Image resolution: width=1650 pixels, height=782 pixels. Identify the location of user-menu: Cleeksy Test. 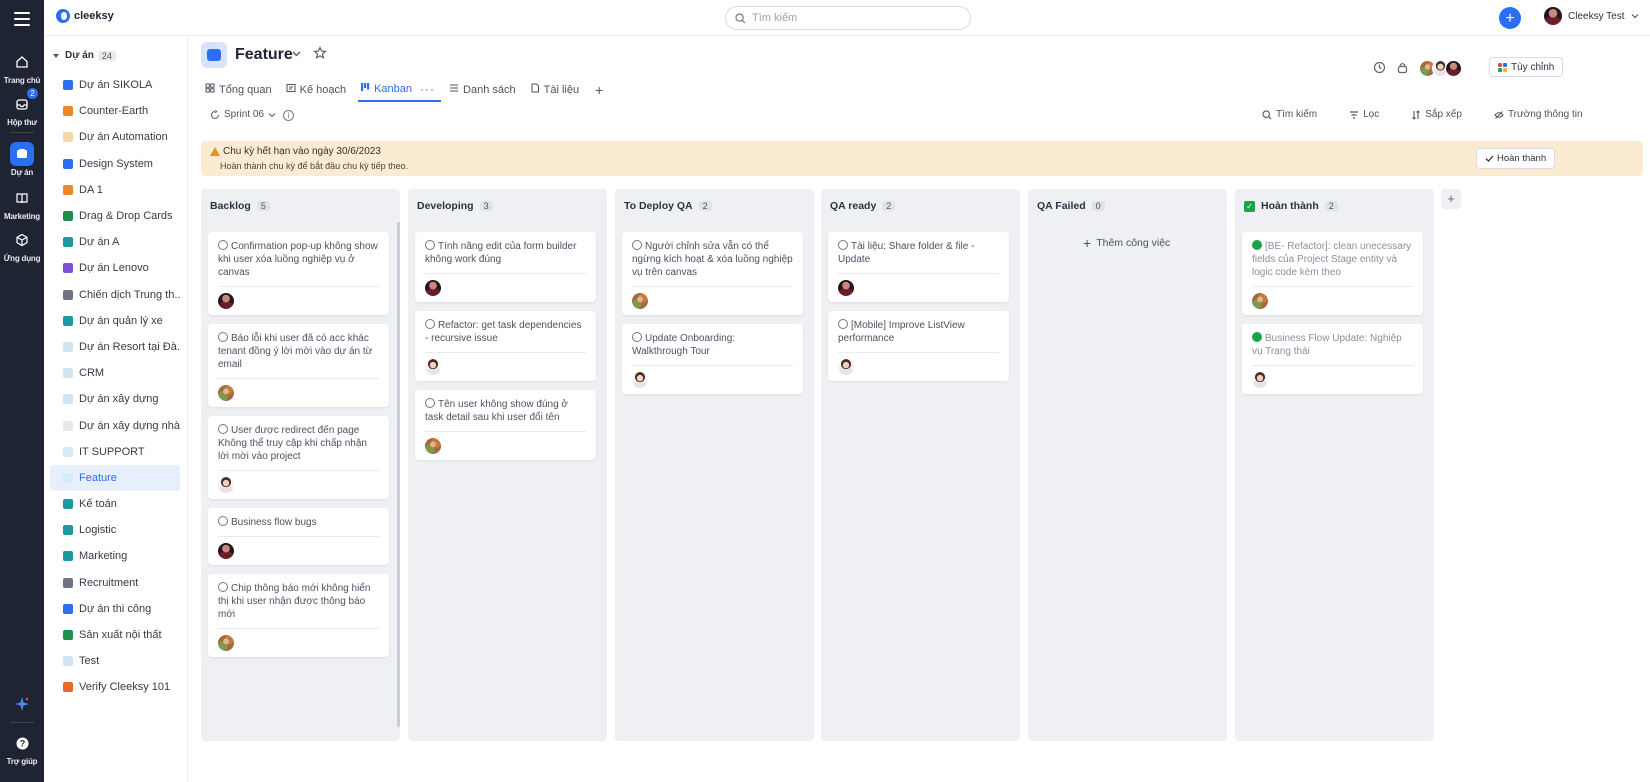
(1591, 16).